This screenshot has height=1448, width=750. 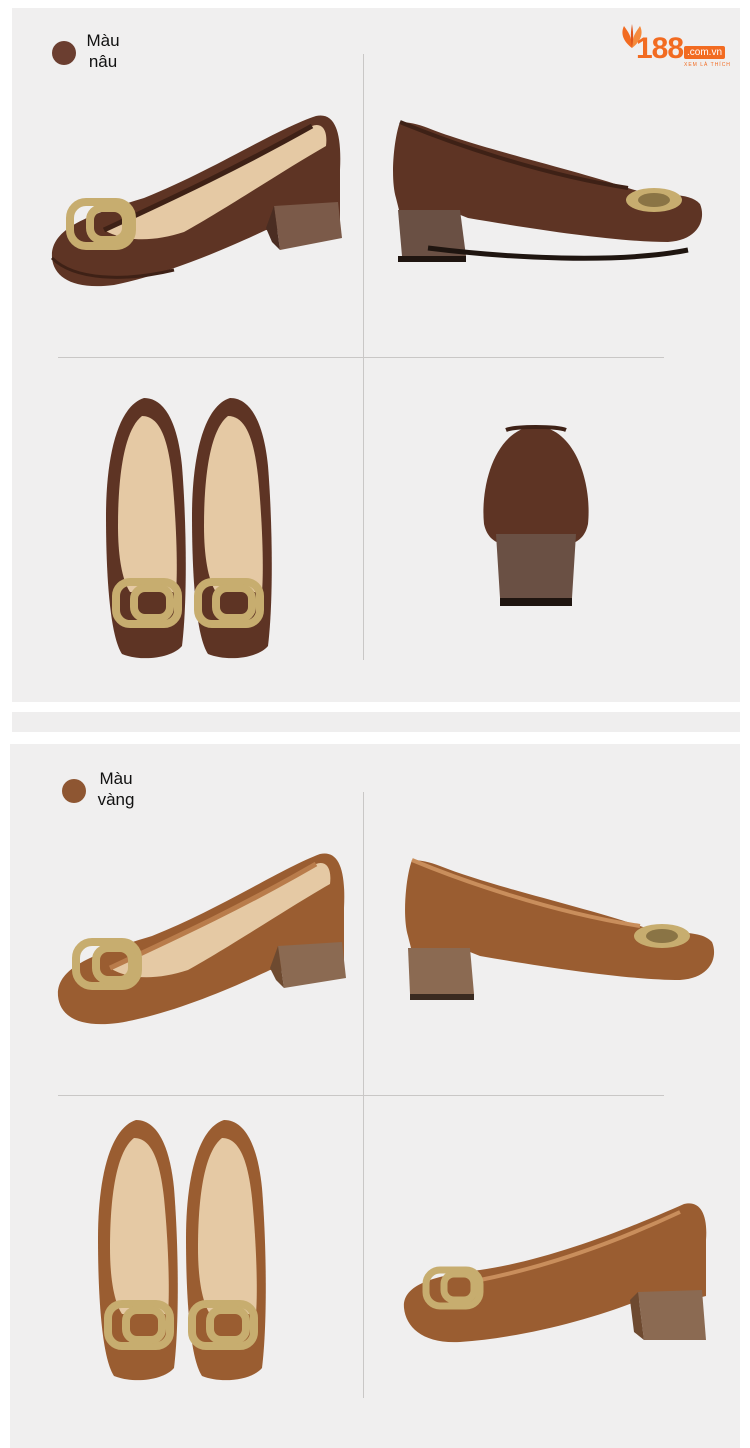 What do you see at coordinates (536, 515) in the screenshot?
I see `brown-shoe-back-view` at bounding box center [536, 515].